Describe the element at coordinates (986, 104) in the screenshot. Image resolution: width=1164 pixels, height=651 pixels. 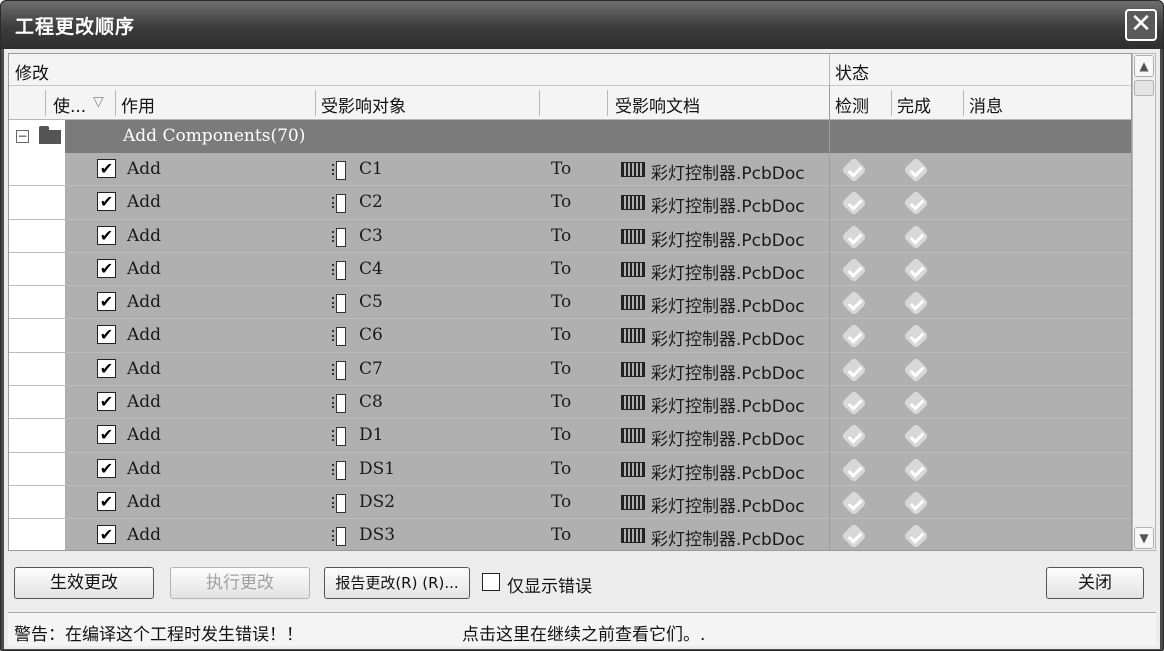
I see `header-message: 消息` at that location.